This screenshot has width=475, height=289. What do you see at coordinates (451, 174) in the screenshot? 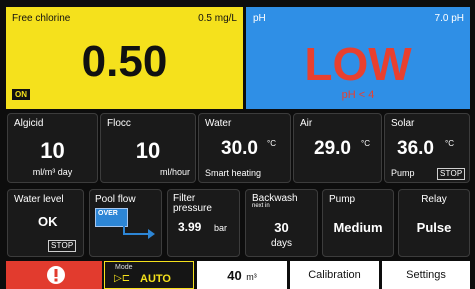
I see `solar-stop-button: STOP` at bounding box center [451, 174].